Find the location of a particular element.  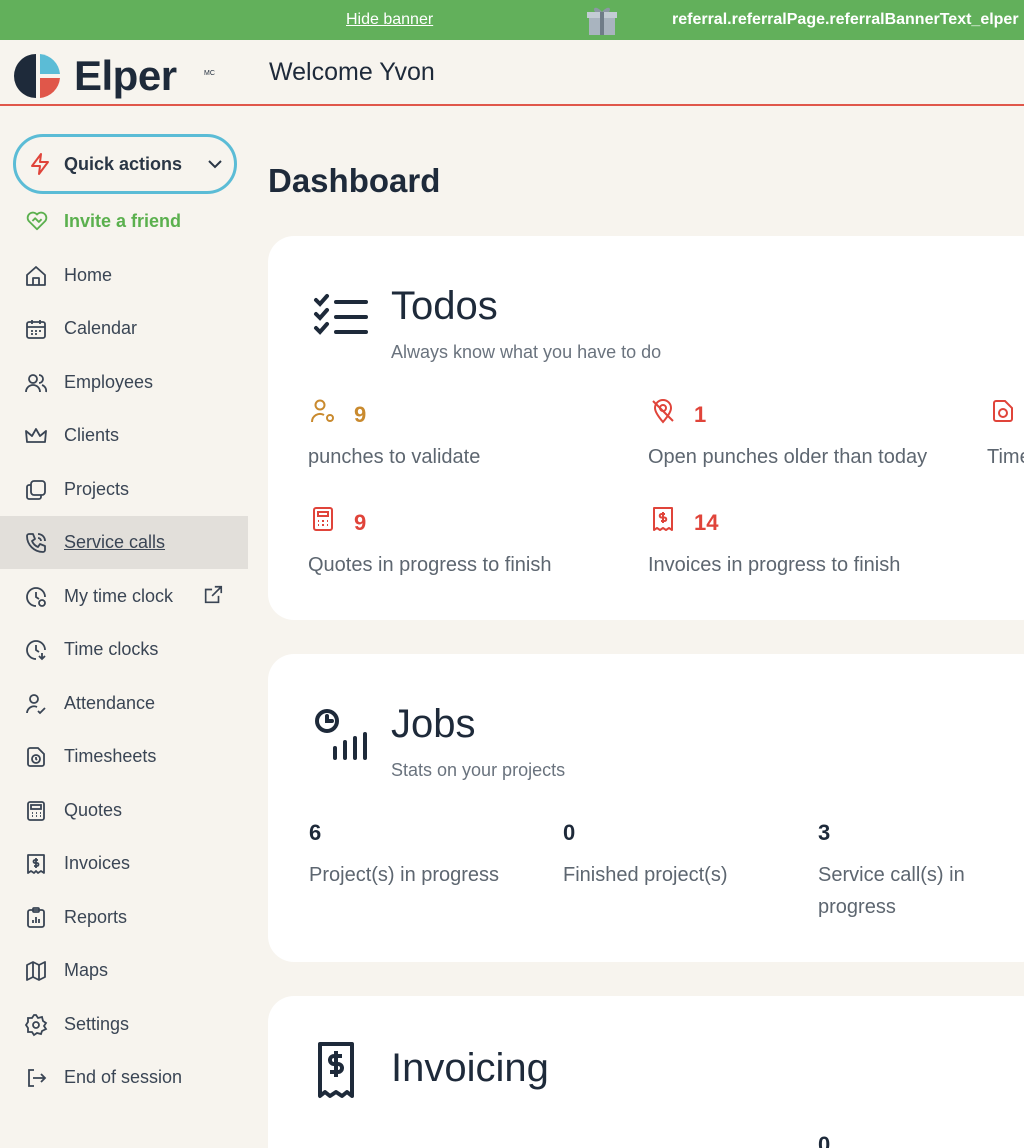

stat-value: 3 is located at coordinates (824, 832).